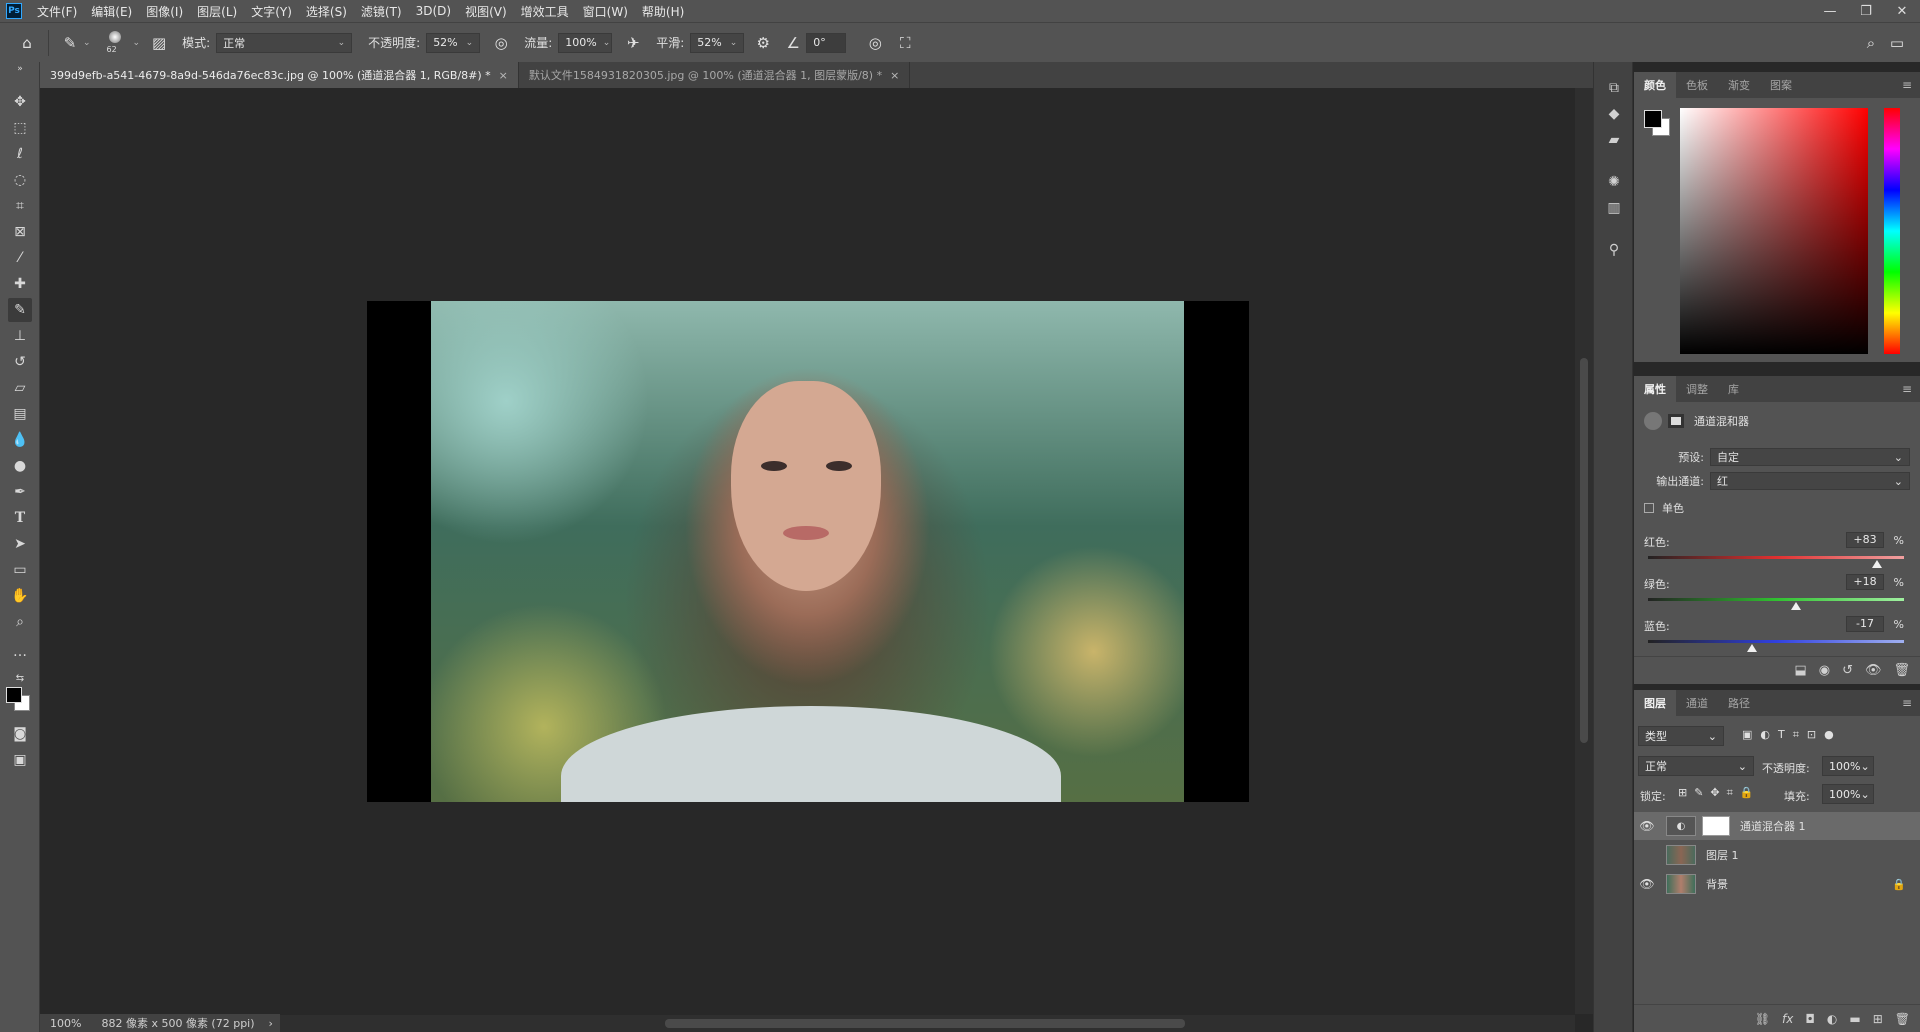  Describe the element at coordinates (20, 388) in the screenshot. I see `eraser-tool-icon: ▱` at that location.